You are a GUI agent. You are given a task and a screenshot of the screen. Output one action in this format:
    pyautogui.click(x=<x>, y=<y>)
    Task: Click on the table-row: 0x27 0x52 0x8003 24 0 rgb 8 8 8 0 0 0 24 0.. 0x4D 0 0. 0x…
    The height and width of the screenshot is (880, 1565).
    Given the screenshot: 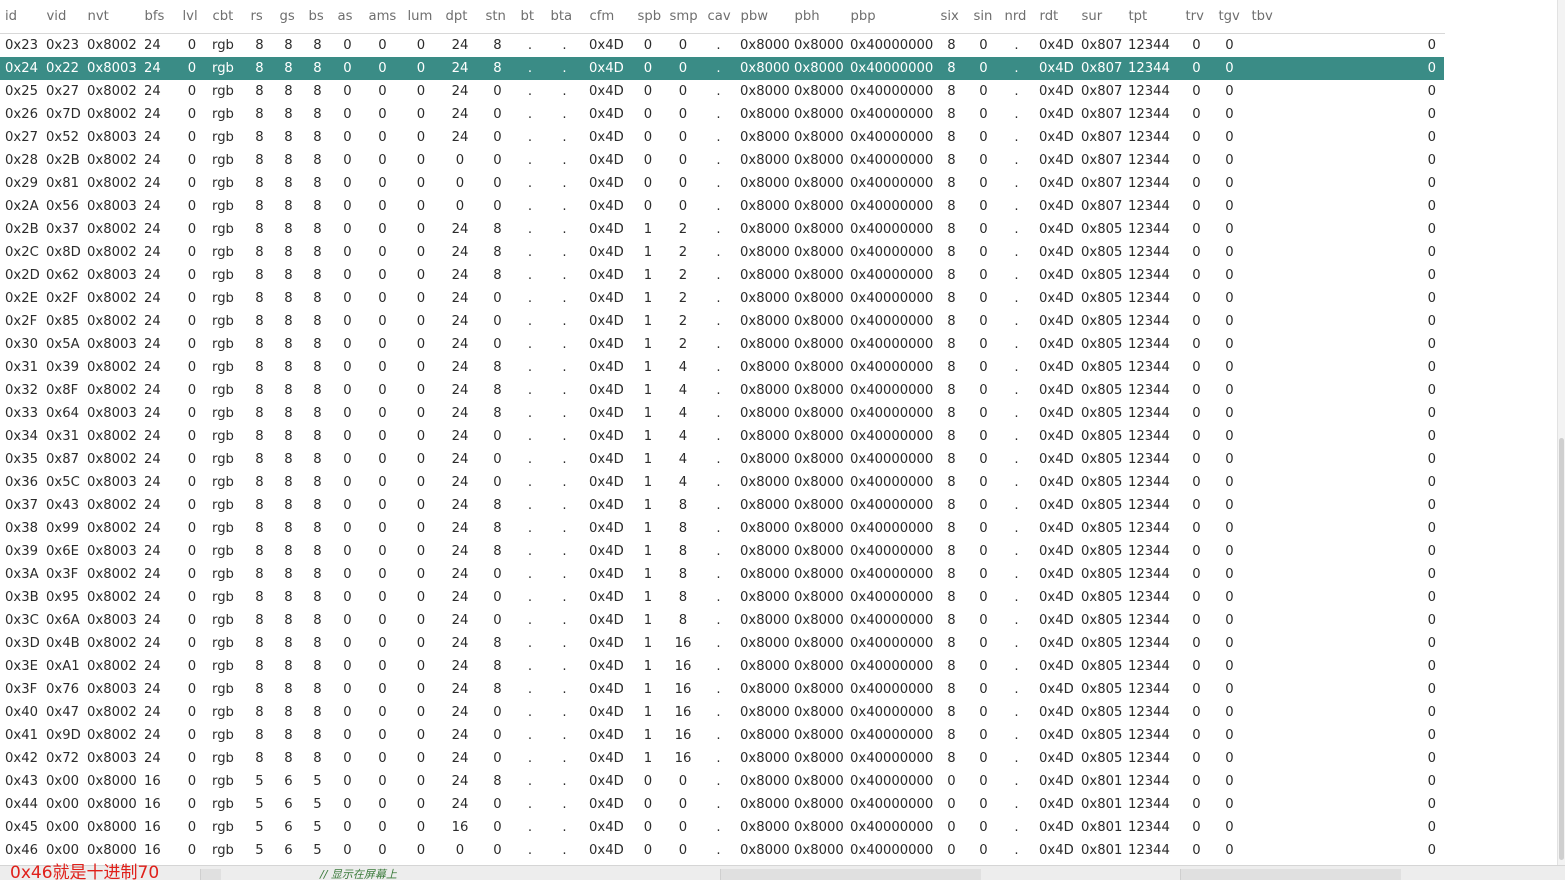 What is the action you would take?
    pyautogui.click(x=722, y=137)
    